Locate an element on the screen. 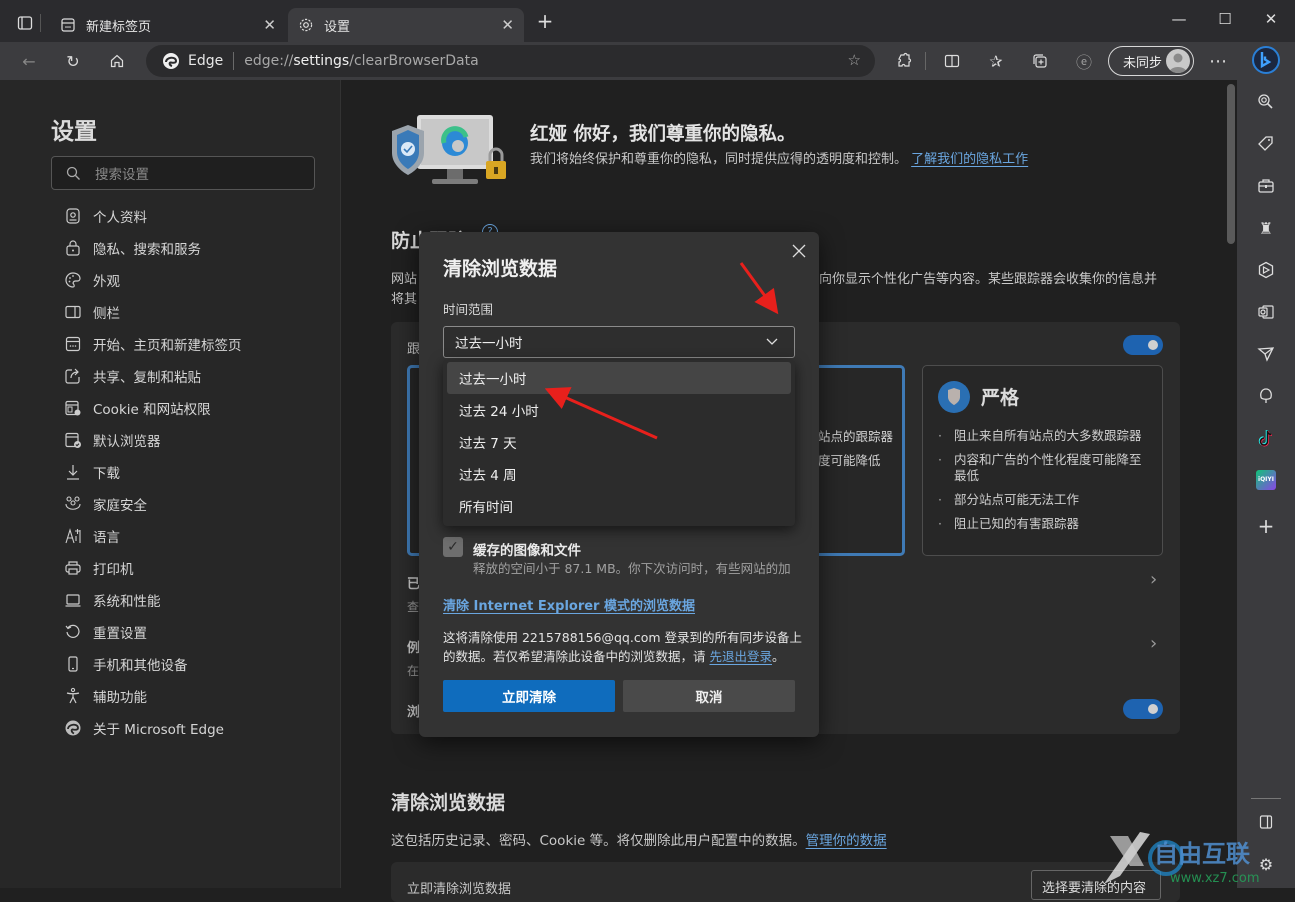 This screenshot has width=1295, height=902. sidebar-icon is located at coordinates (73, 312).